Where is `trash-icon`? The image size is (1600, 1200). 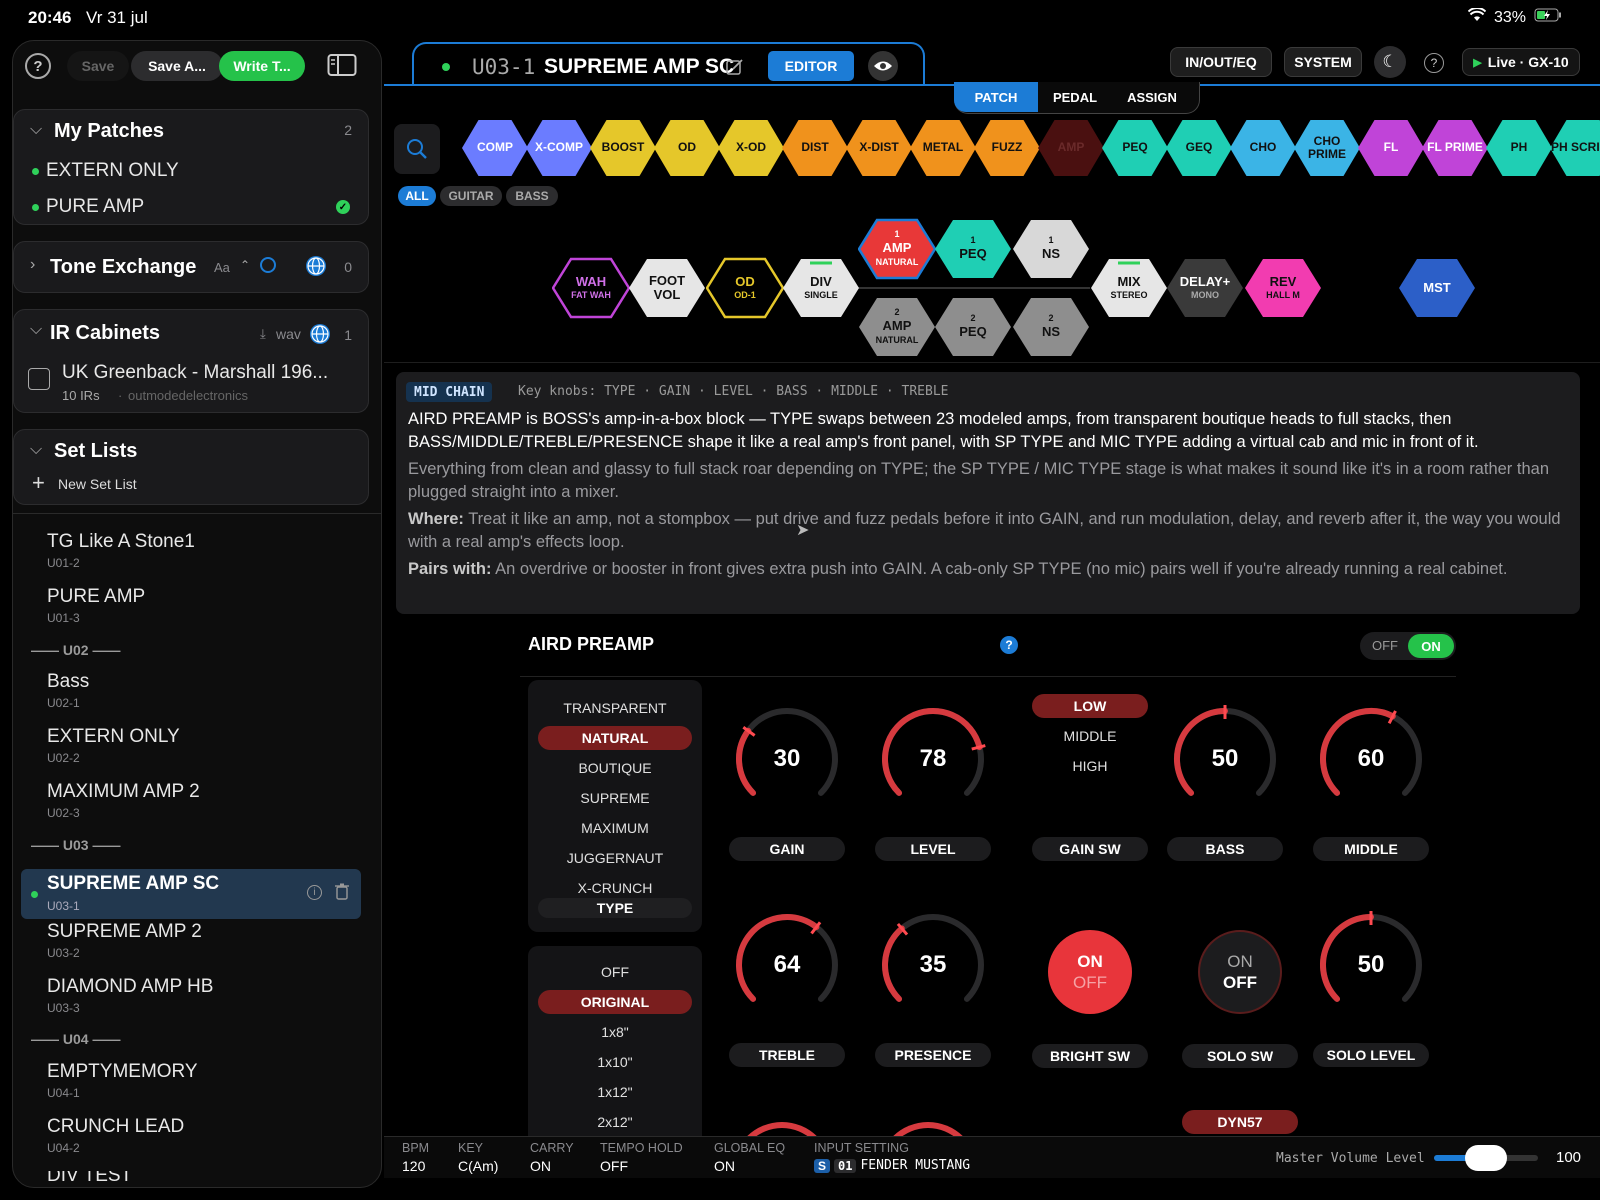
trash-icon is located at coordinates (342, 894).